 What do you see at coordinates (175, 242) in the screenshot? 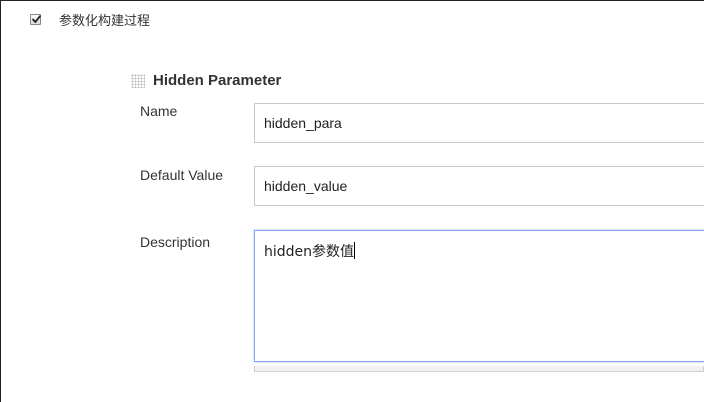
I see `description-label: Description` at bounding box center [175, 242].